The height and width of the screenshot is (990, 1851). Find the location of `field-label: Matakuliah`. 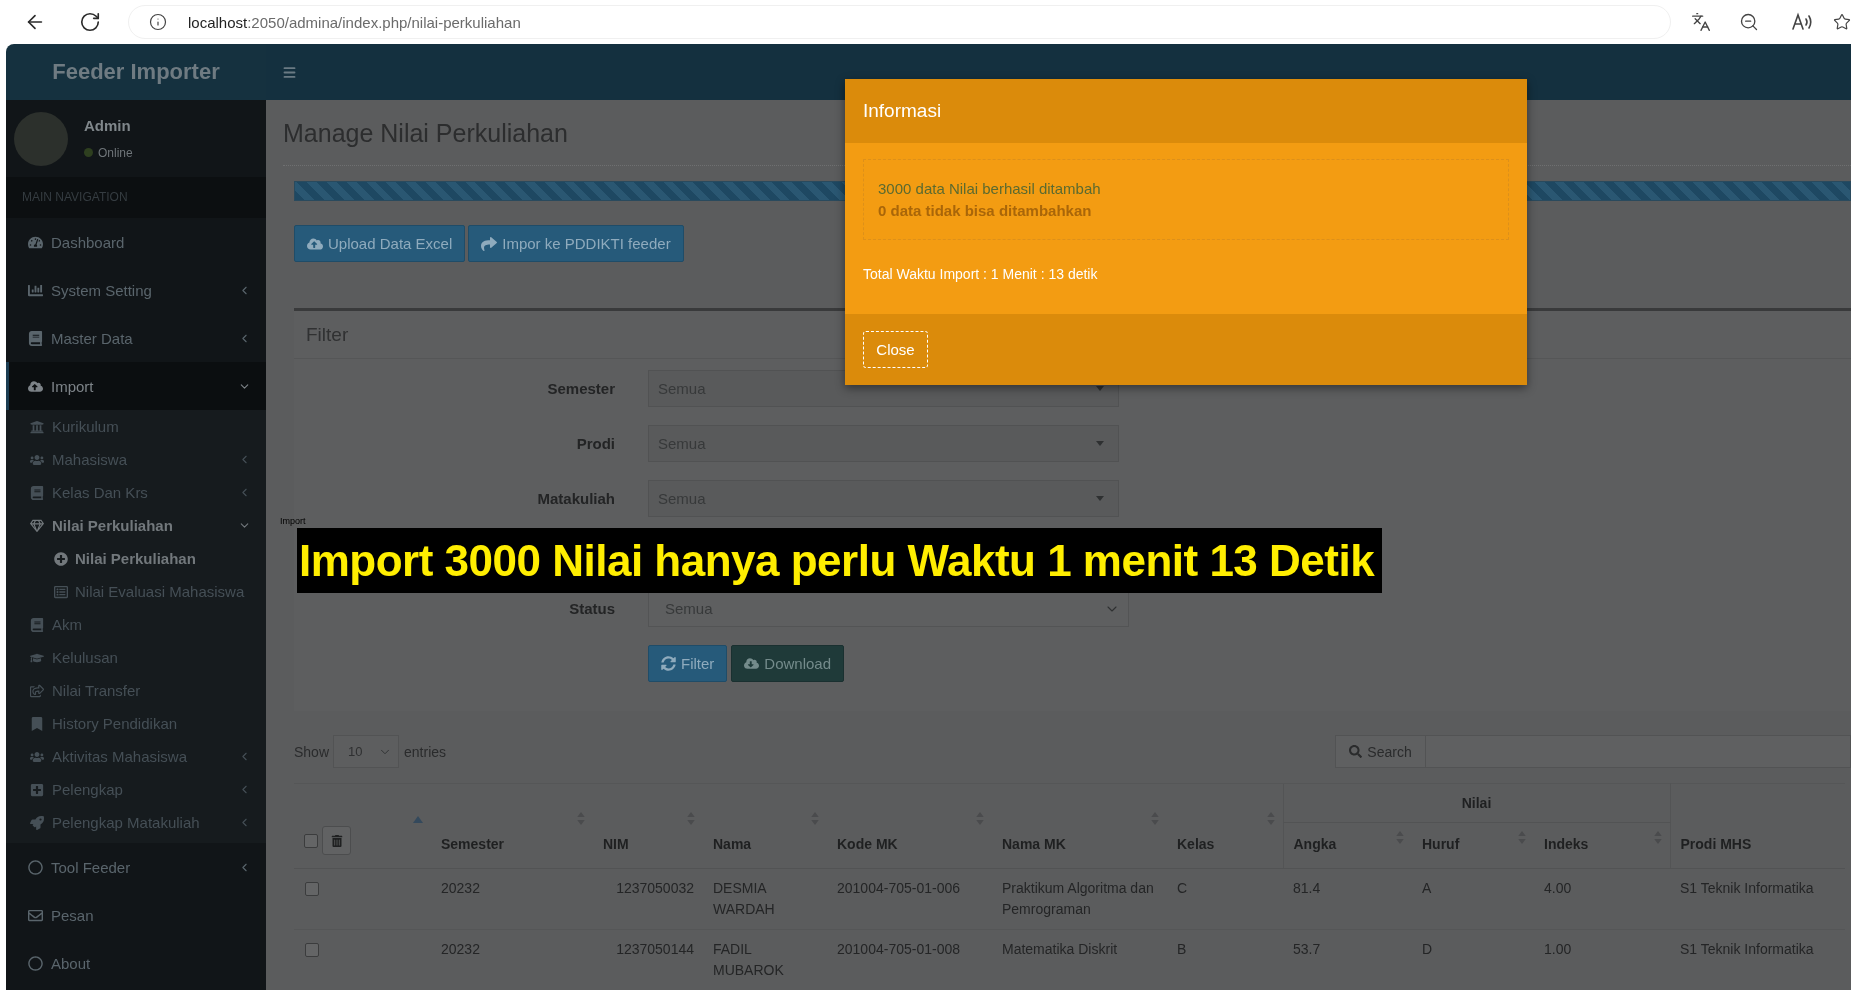

field-label: Matakuliah is located at coordinates (575, 498).